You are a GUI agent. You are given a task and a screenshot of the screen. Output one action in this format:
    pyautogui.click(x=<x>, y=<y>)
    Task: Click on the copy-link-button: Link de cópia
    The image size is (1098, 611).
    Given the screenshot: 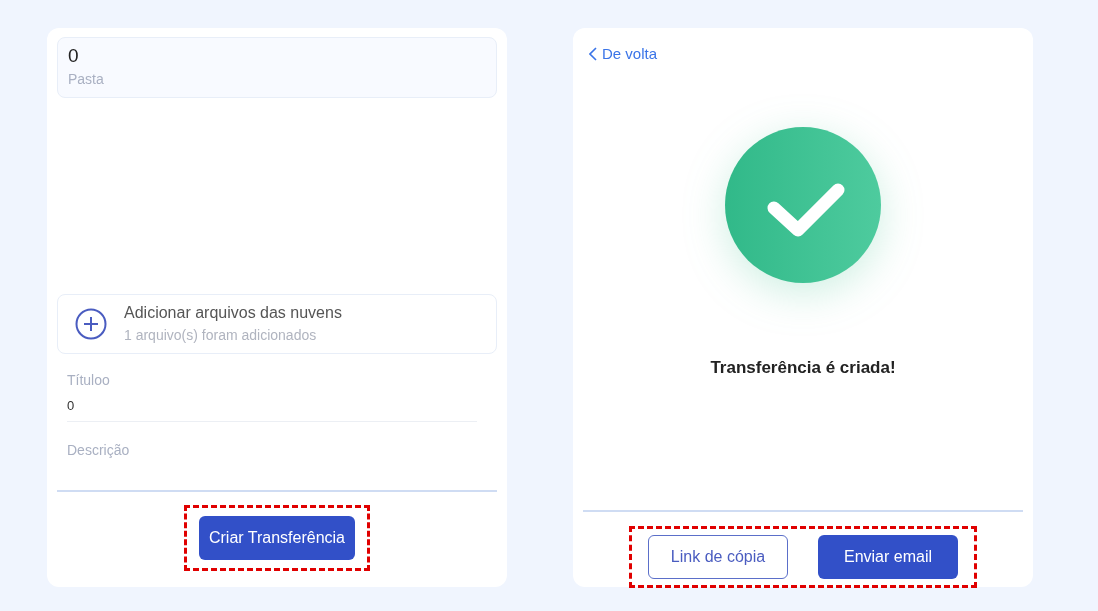 What is the action you would take?
    pyautogui.click(x=718, y=557)
    